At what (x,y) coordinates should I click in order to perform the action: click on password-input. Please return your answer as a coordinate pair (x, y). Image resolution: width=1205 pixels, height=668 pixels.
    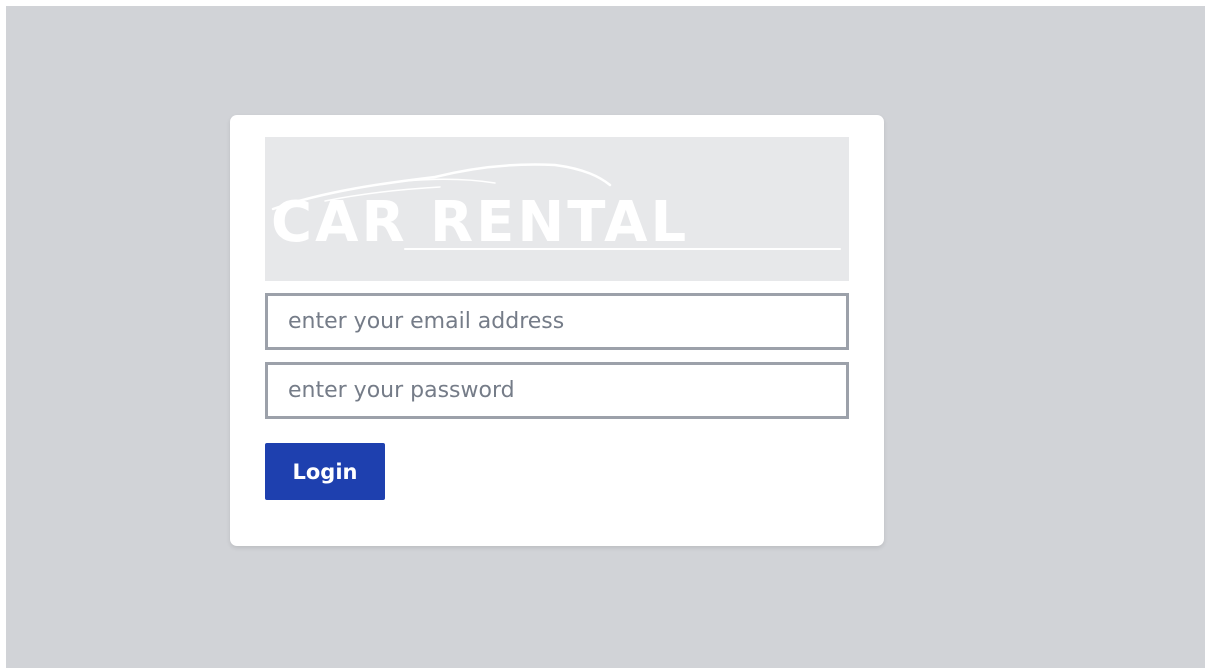
    Looking at the image, I should click on (557, 390).